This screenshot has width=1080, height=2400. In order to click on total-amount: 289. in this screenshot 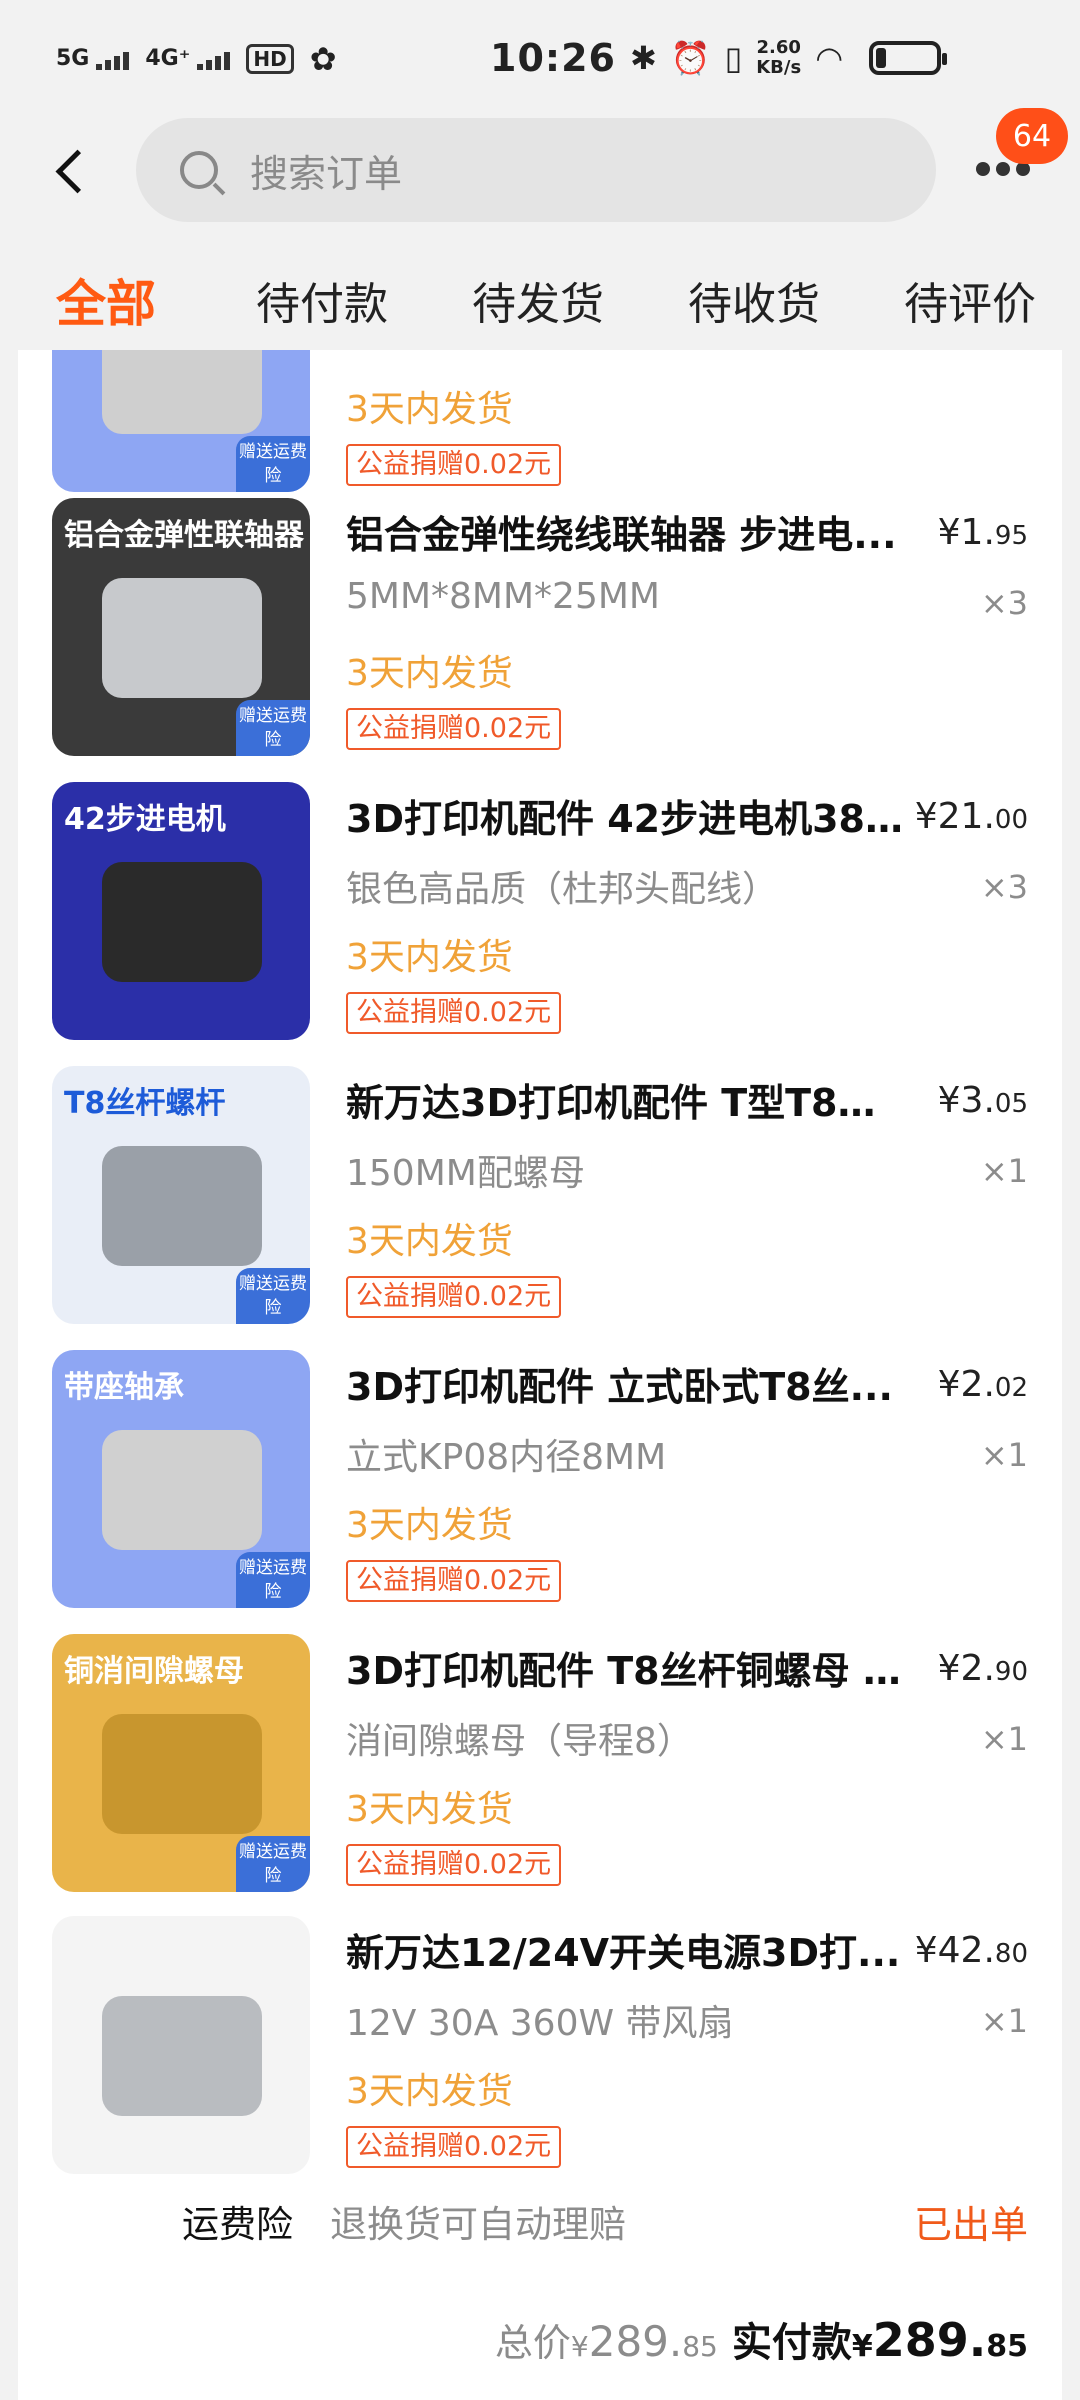, I will do `click(635, 2341)`.